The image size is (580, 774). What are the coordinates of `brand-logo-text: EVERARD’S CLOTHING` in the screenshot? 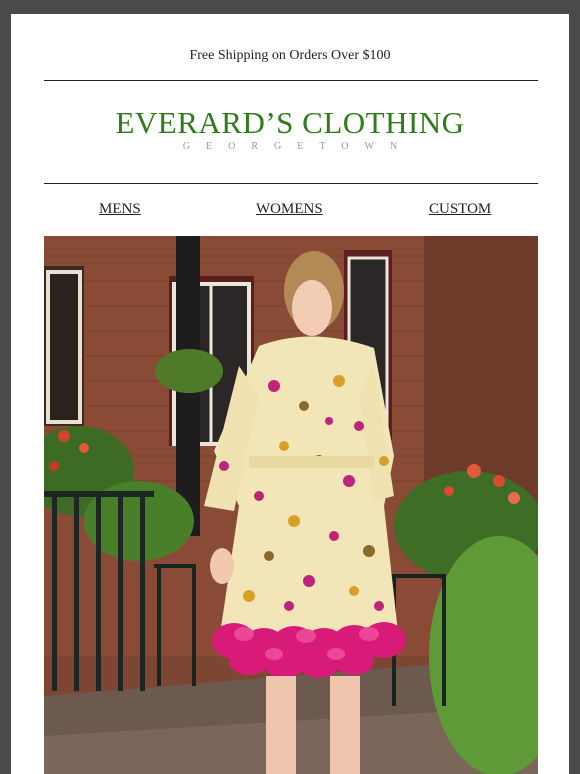 It's located at (290, 123).